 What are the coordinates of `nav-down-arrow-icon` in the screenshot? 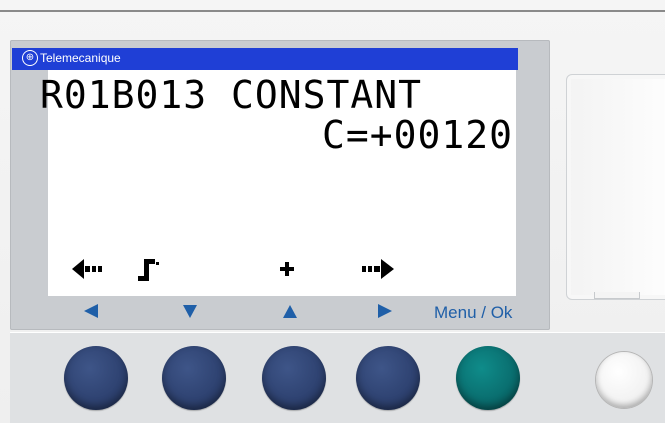 It's located at (190, 311).